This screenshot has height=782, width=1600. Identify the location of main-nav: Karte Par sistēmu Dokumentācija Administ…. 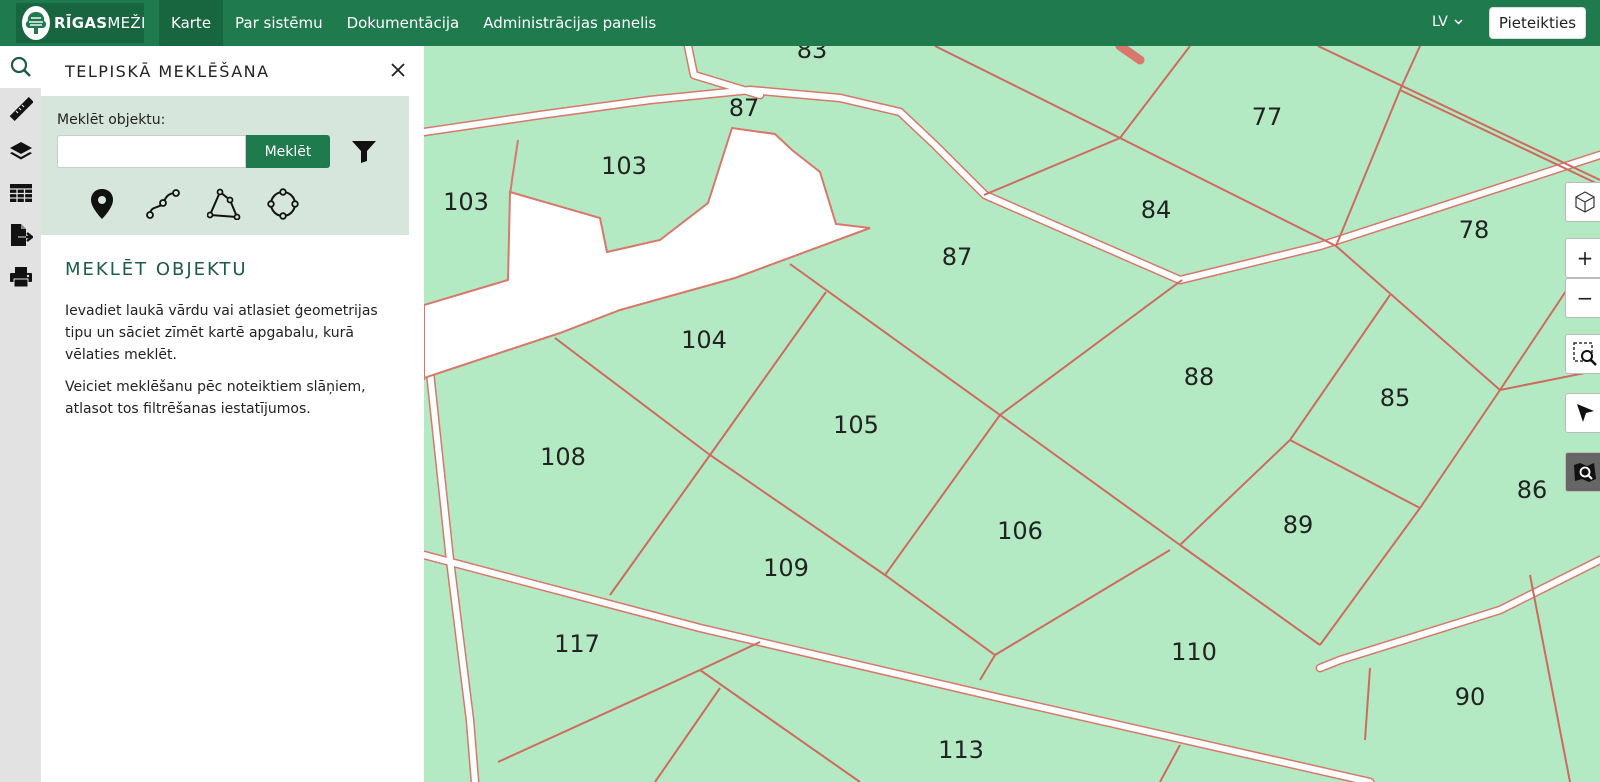
(413, 23).